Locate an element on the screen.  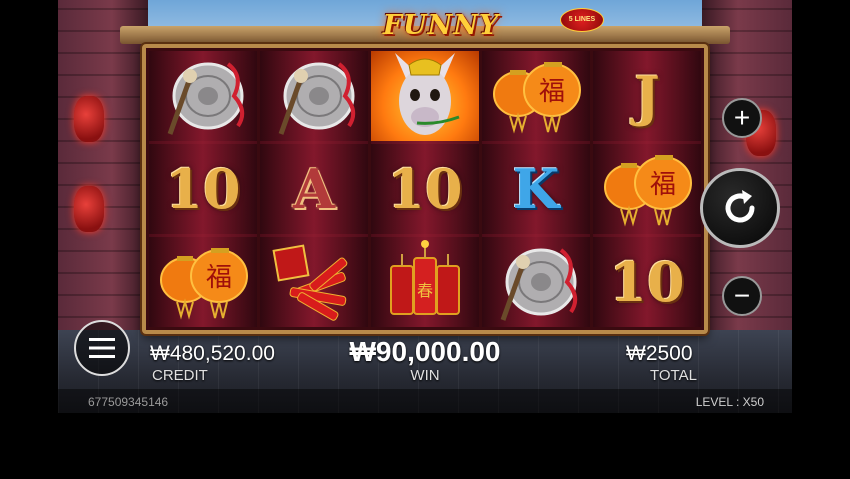
reel-3: 10 春 is located at coordinates (425, 189).